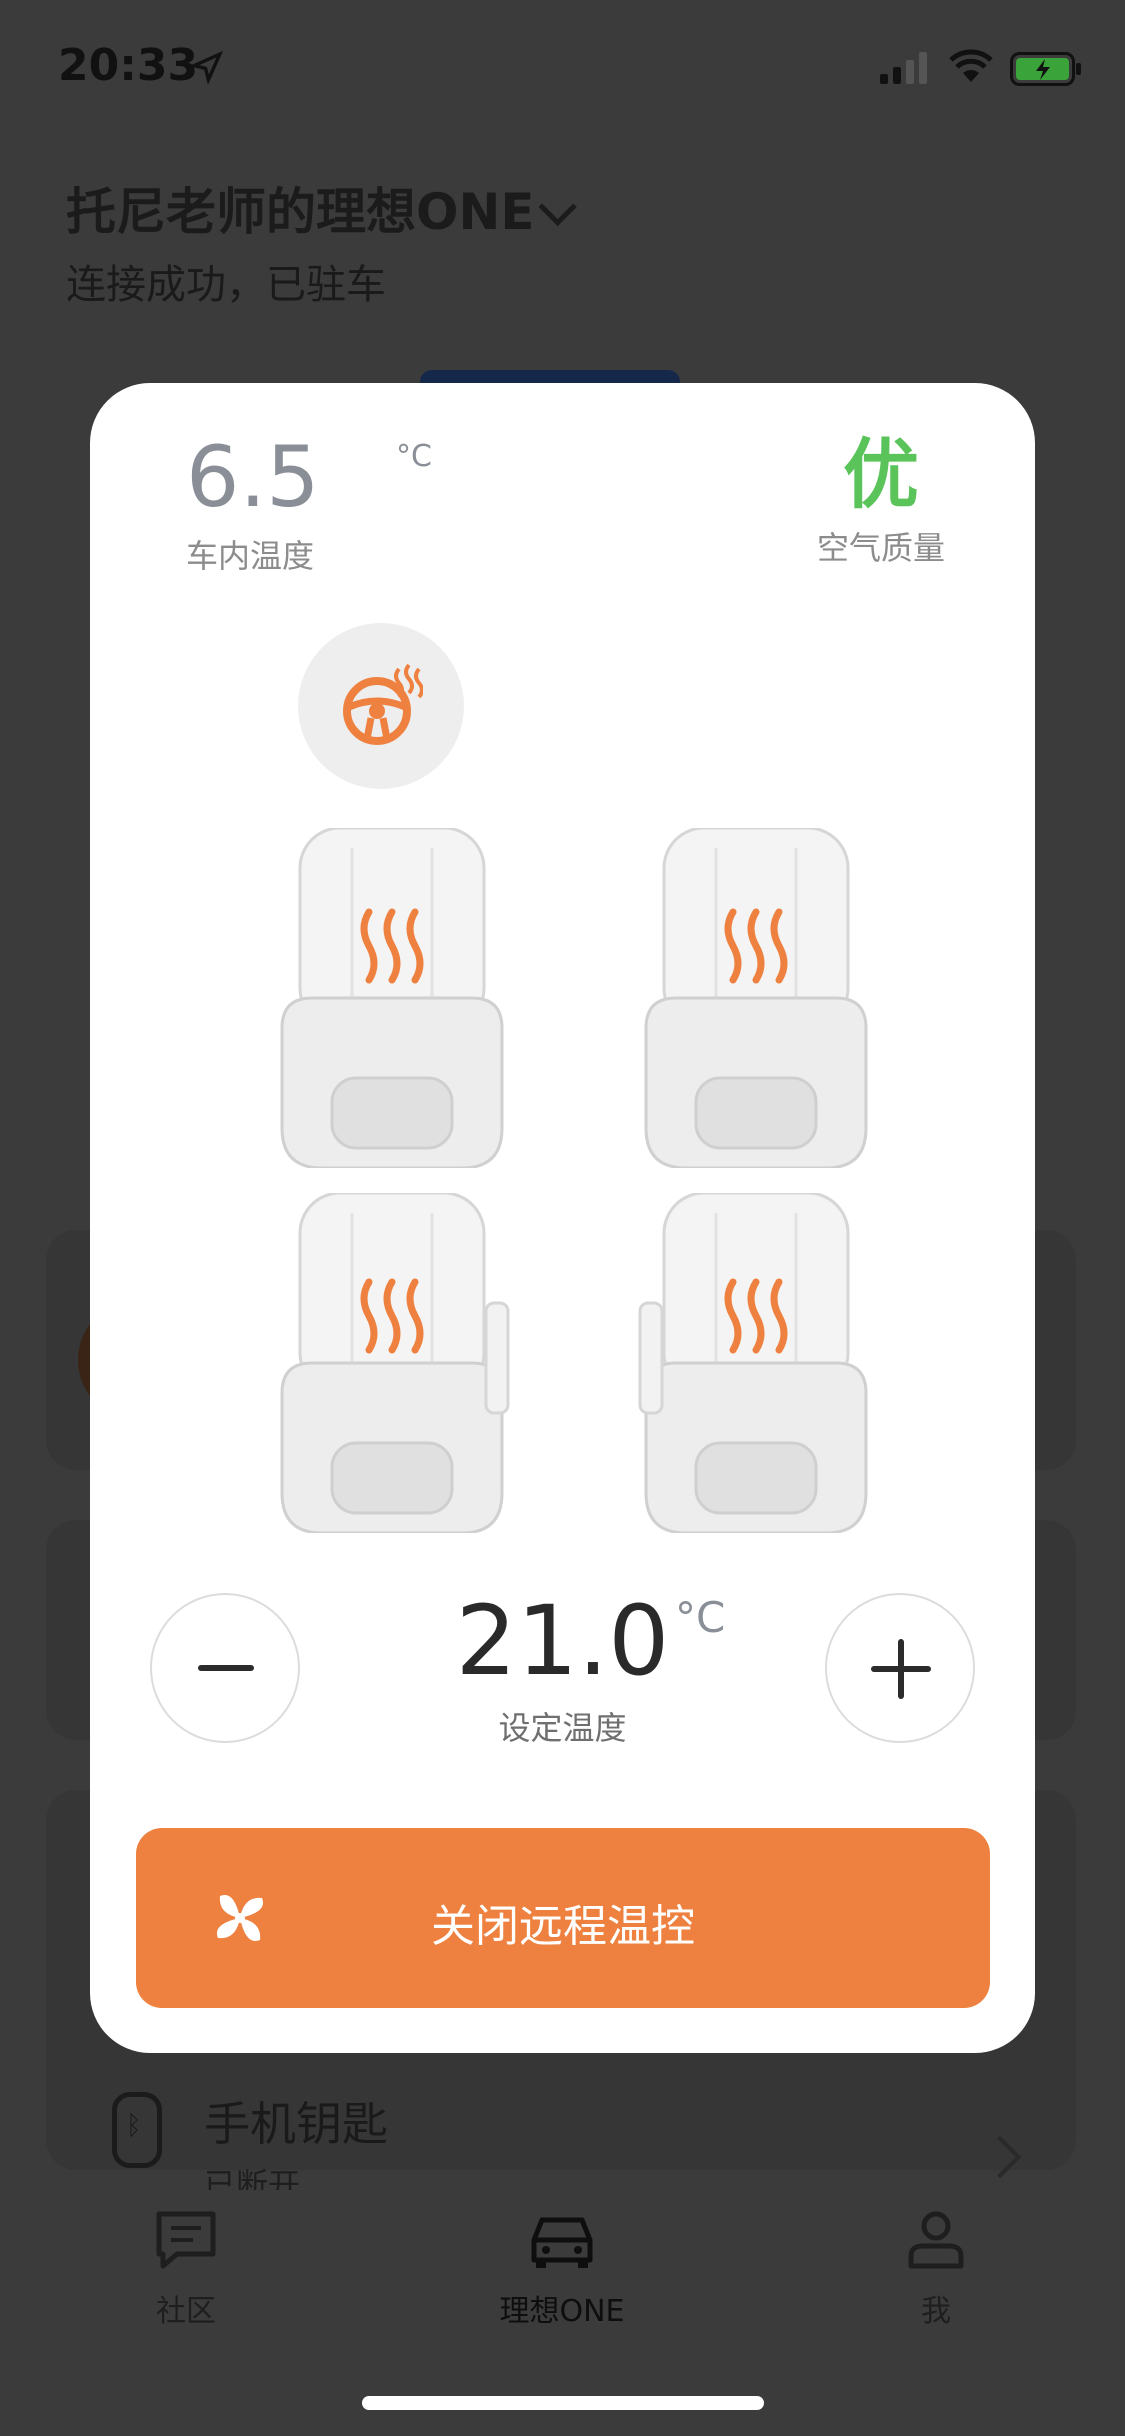 This screenshot has height=2436, width=1125. Describe the element at coordinates (1000, 2157) in the screenshot. I see `chevron-right-icon` at that location.